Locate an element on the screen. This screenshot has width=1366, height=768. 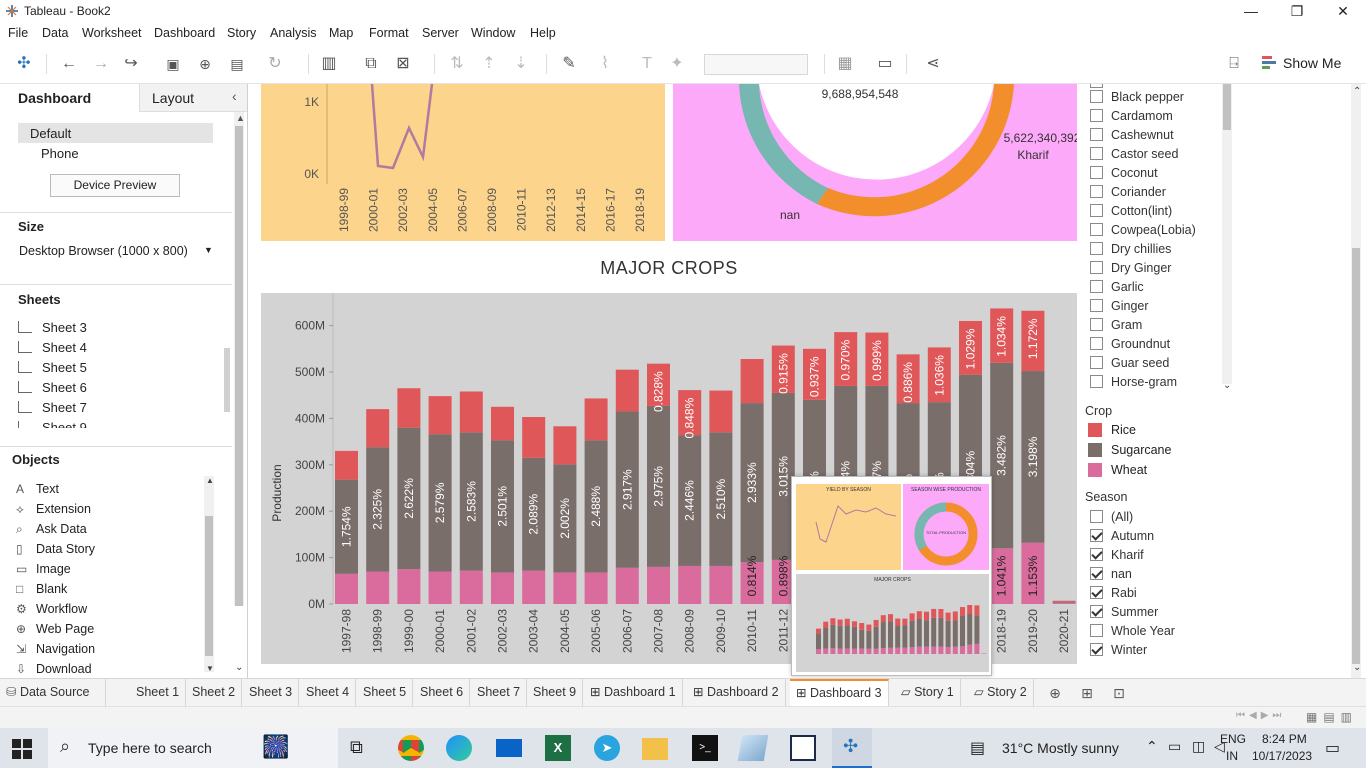
crop-filter-scrollbar is located at coordinates (1227, 234).